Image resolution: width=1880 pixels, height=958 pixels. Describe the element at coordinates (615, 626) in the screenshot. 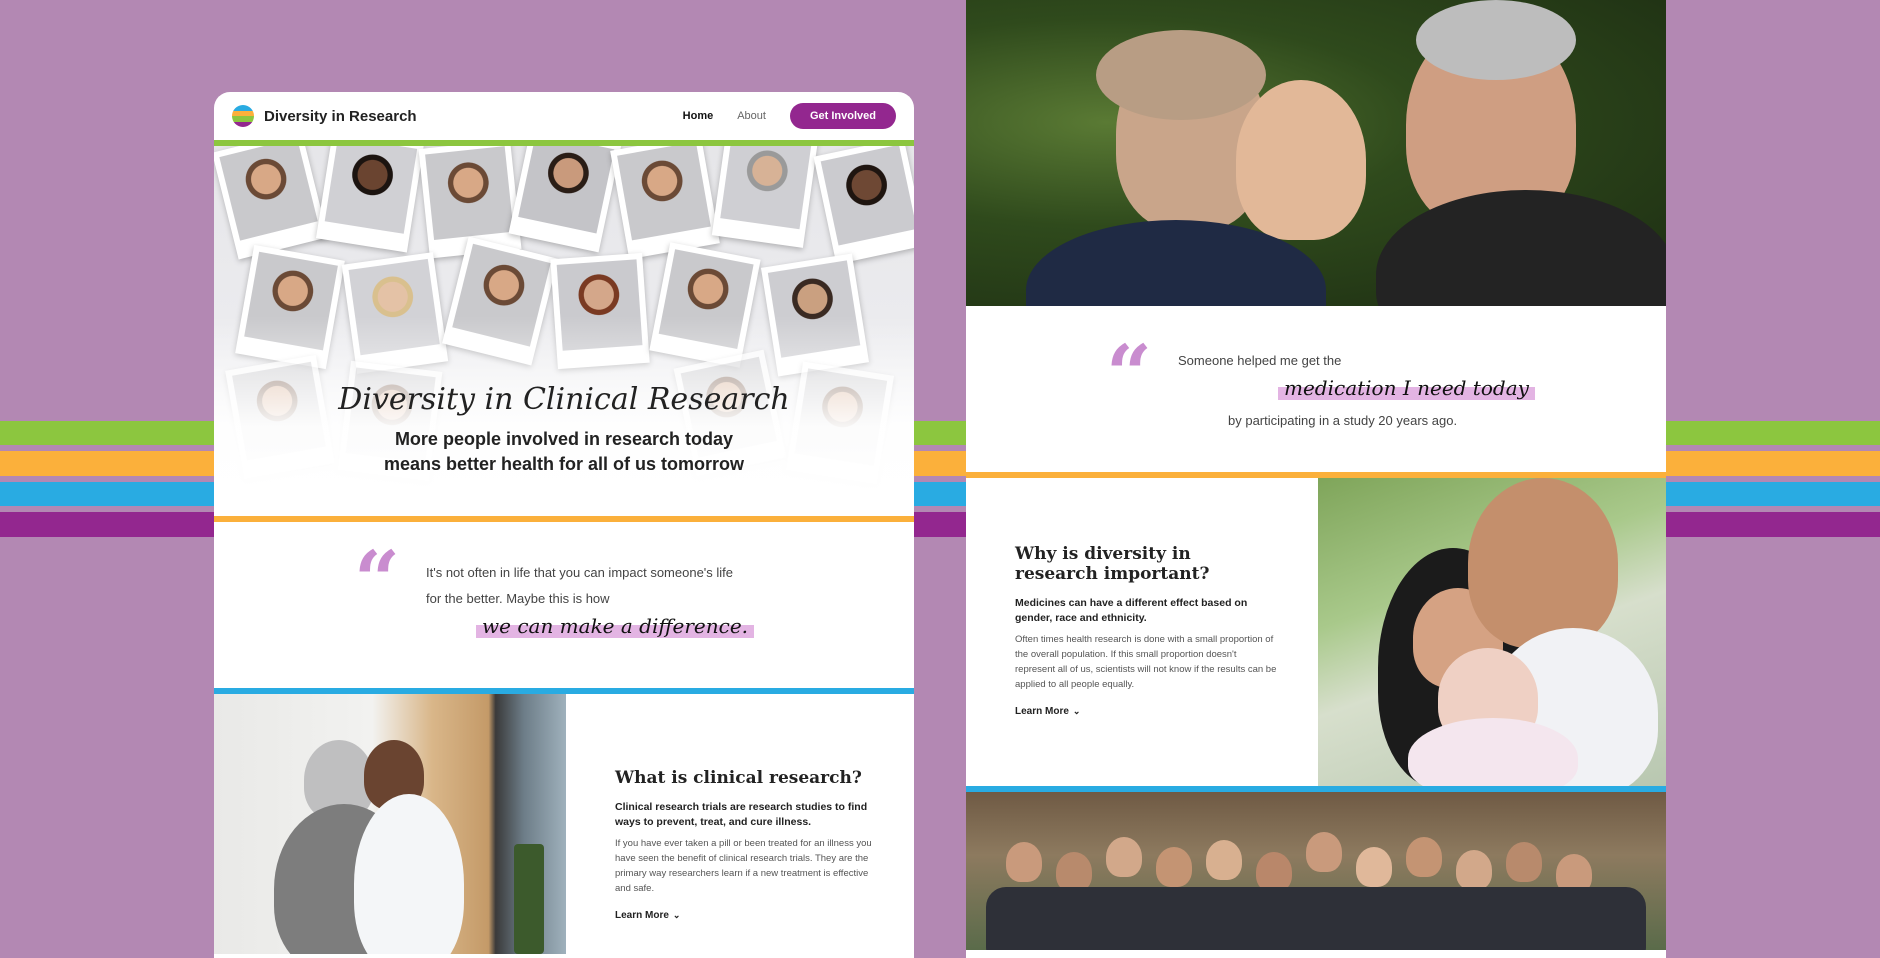

I see `quote-highlight: we can make a difference.` at that location.